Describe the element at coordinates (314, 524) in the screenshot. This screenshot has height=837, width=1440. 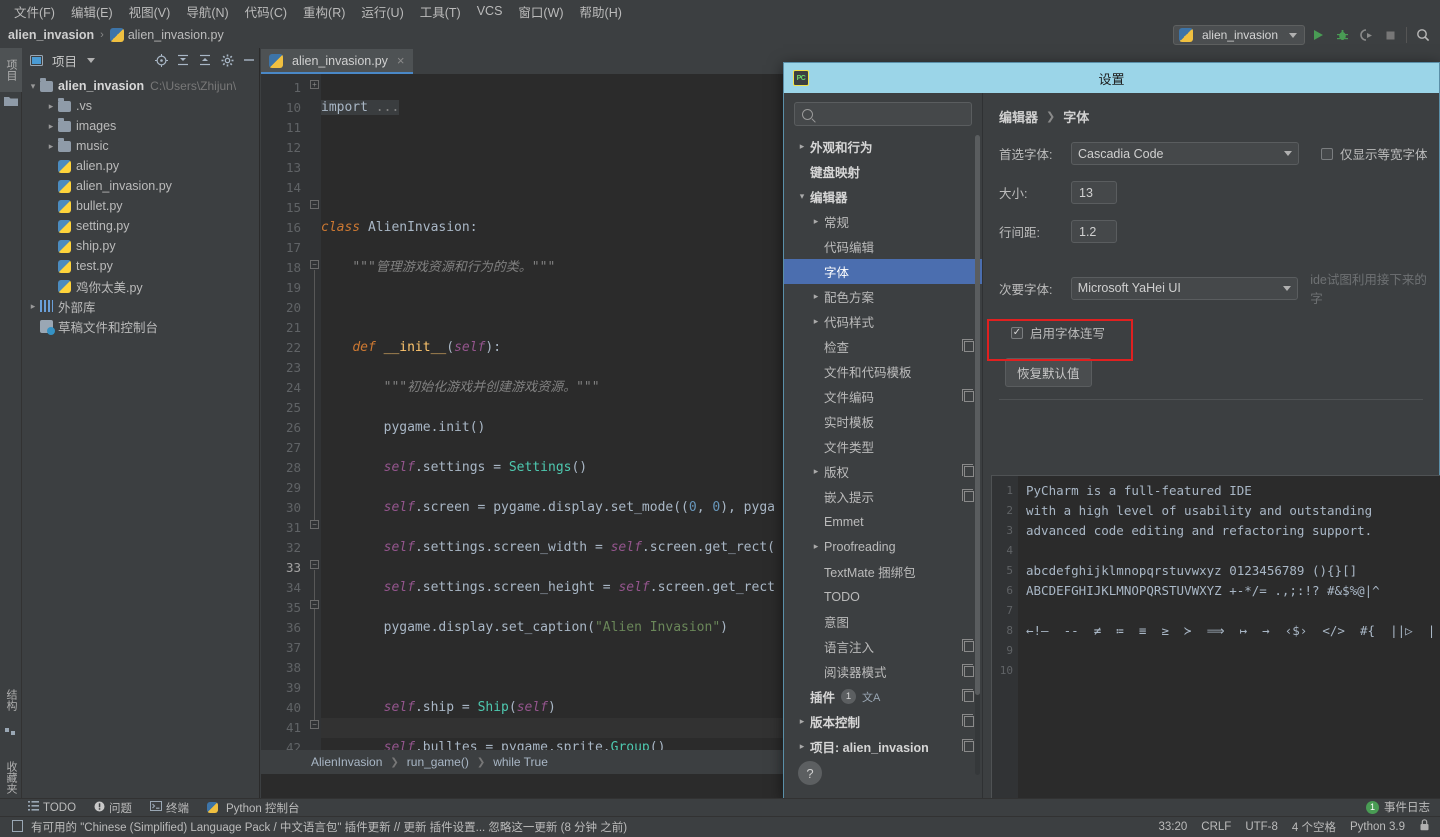
I see `fold-marker-init-end: −` at that location.